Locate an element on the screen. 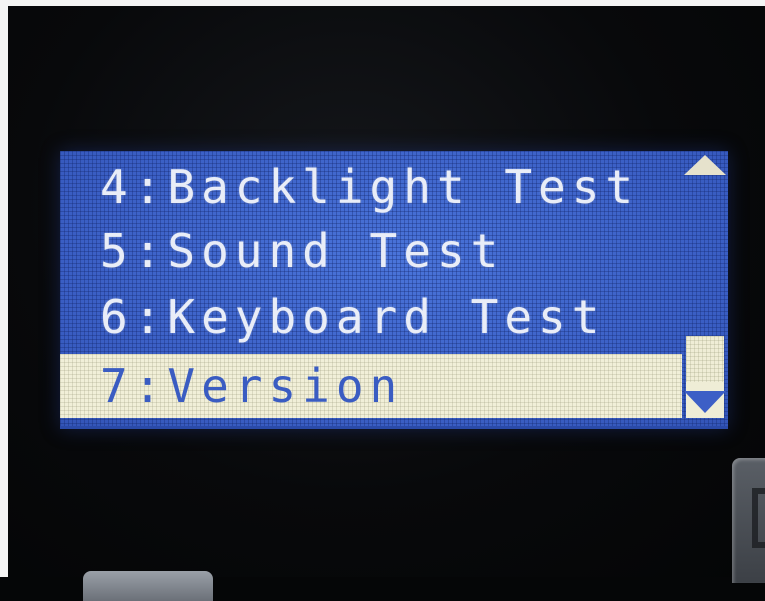 This screenshot has height=601, width=765. scrollbar is located at coordinates (705, 288).